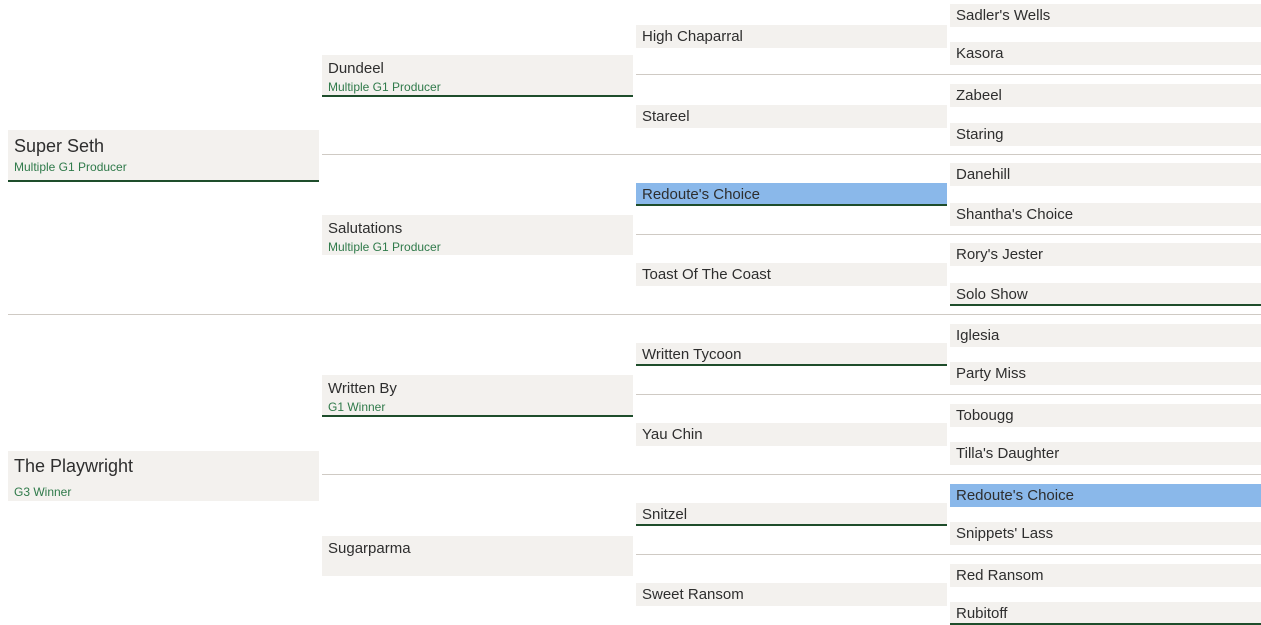  I want to click on pedigree-gen2-entry: Sugarparma, so click(477, 556).